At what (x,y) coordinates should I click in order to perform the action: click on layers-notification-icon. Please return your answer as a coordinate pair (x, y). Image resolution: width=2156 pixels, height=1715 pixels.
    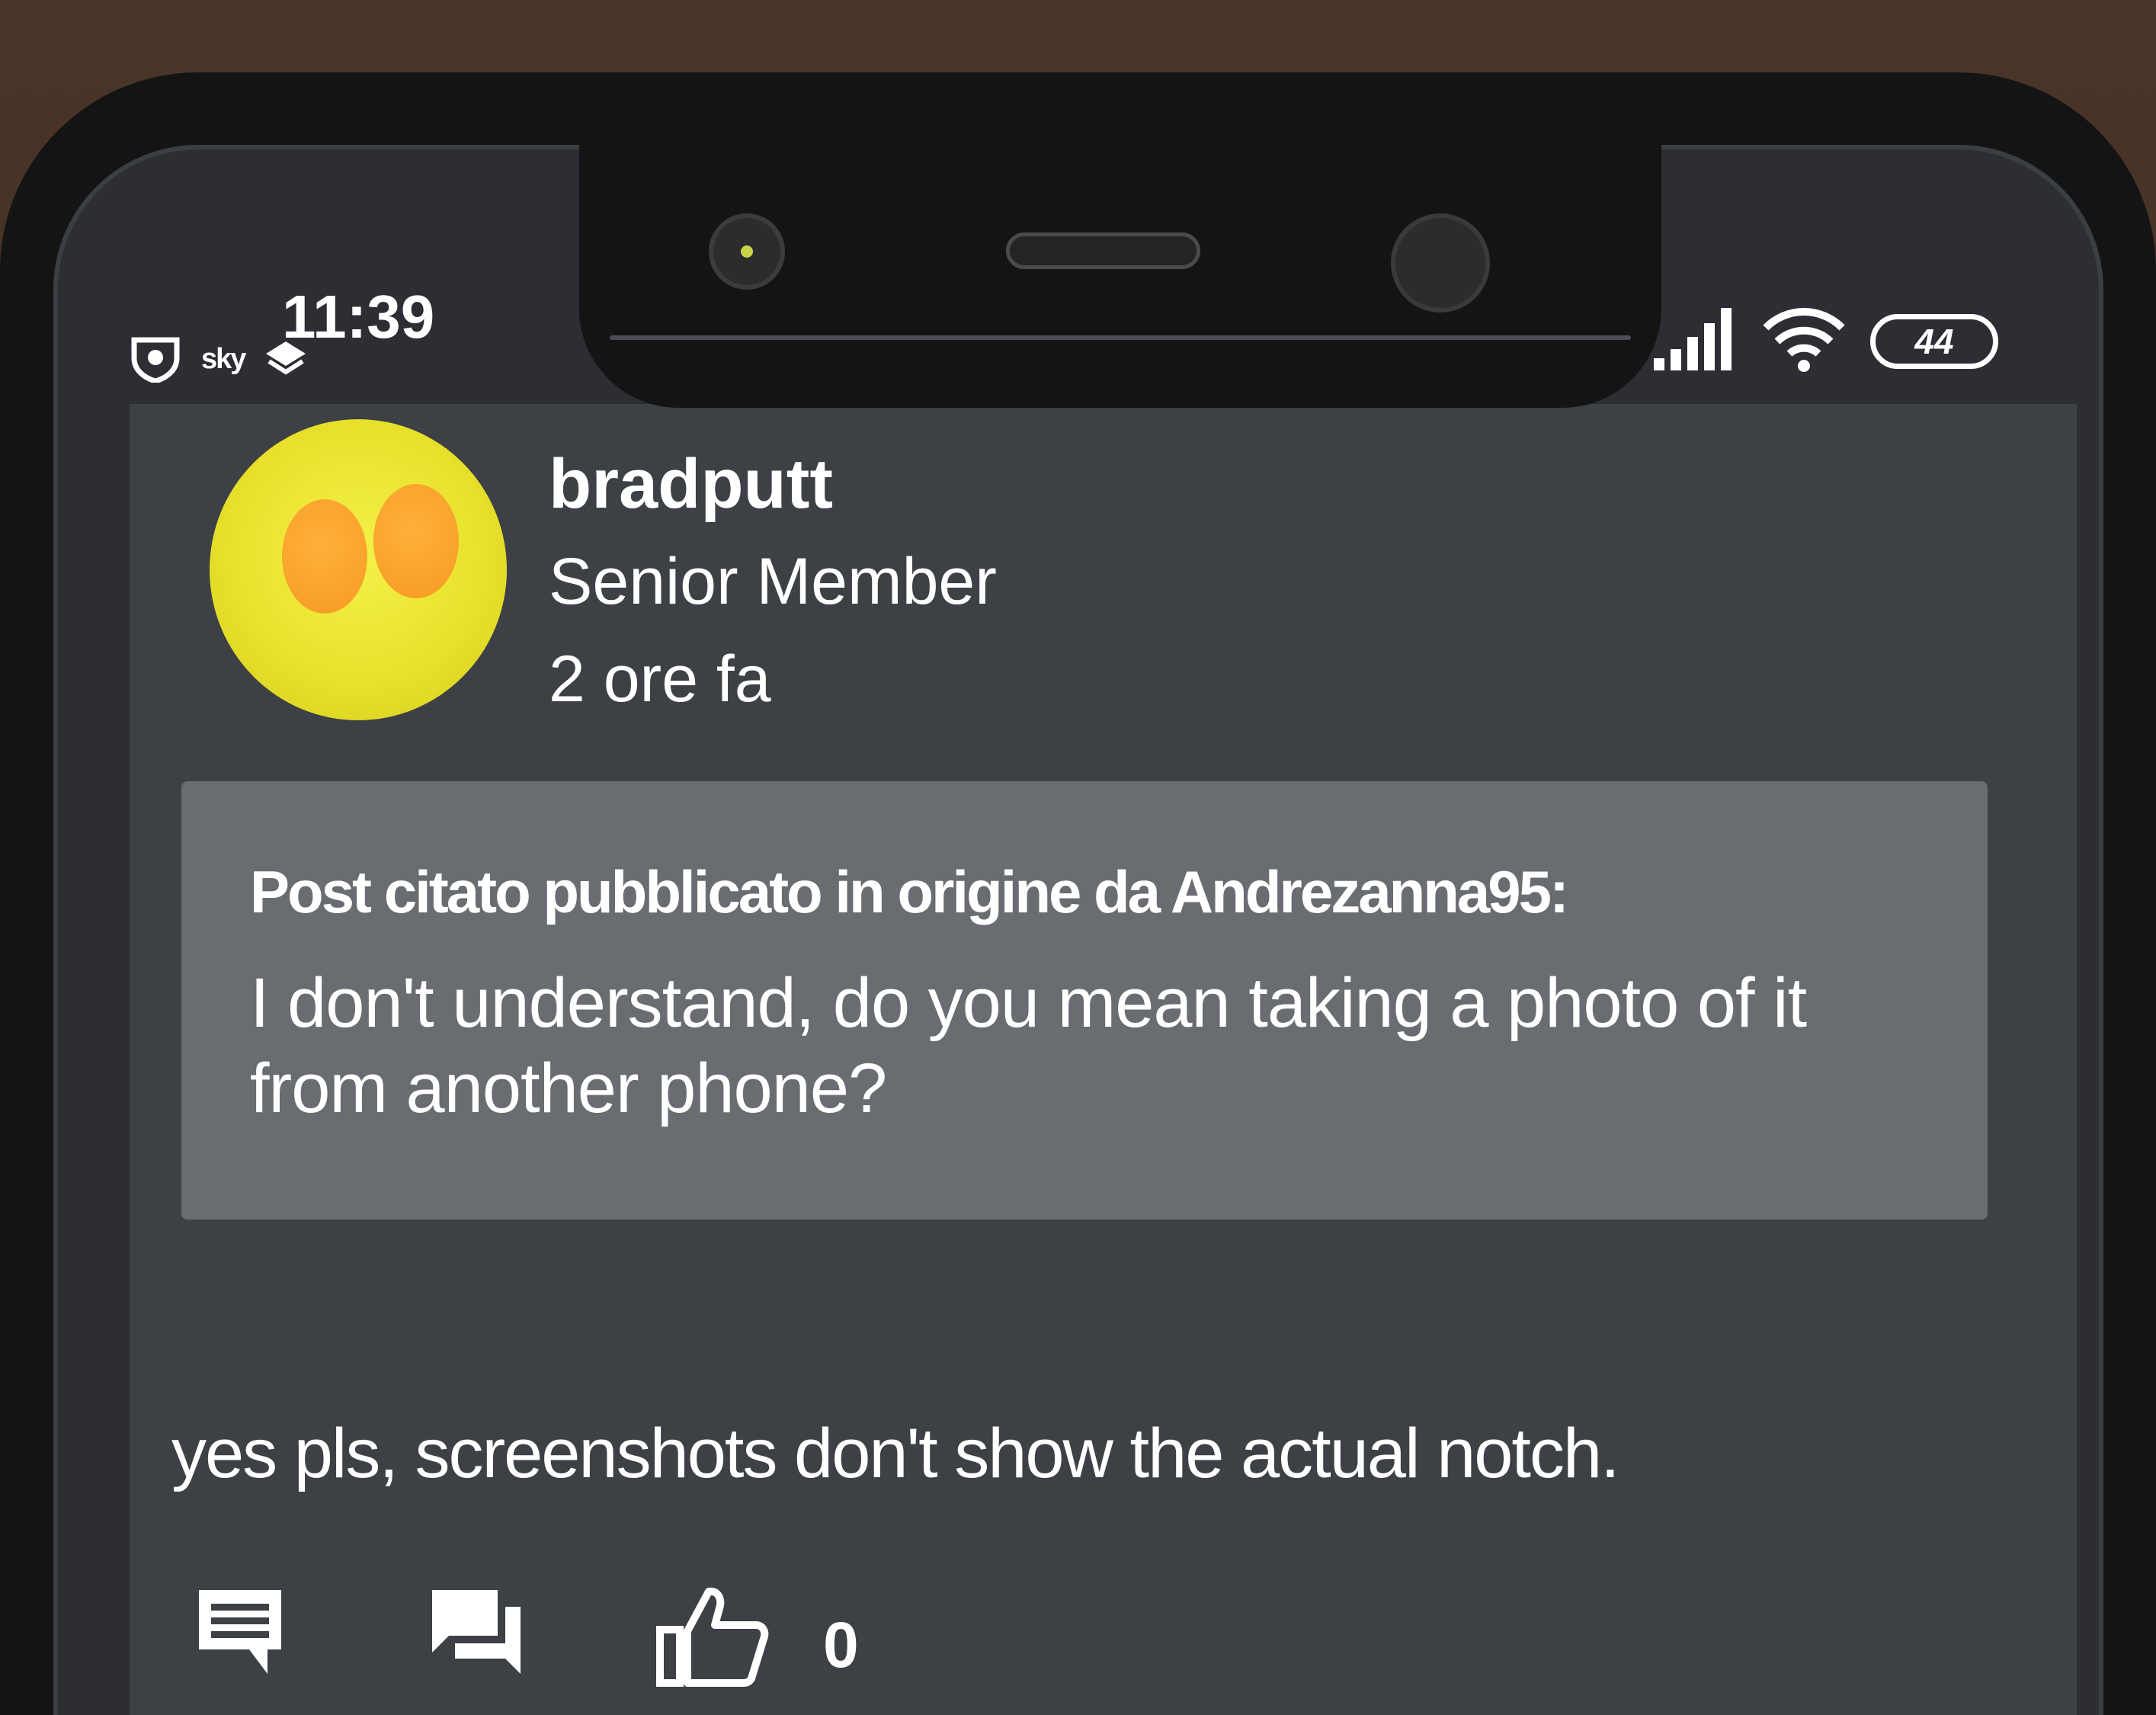
    Looking at the image, I should click on (285, 359).